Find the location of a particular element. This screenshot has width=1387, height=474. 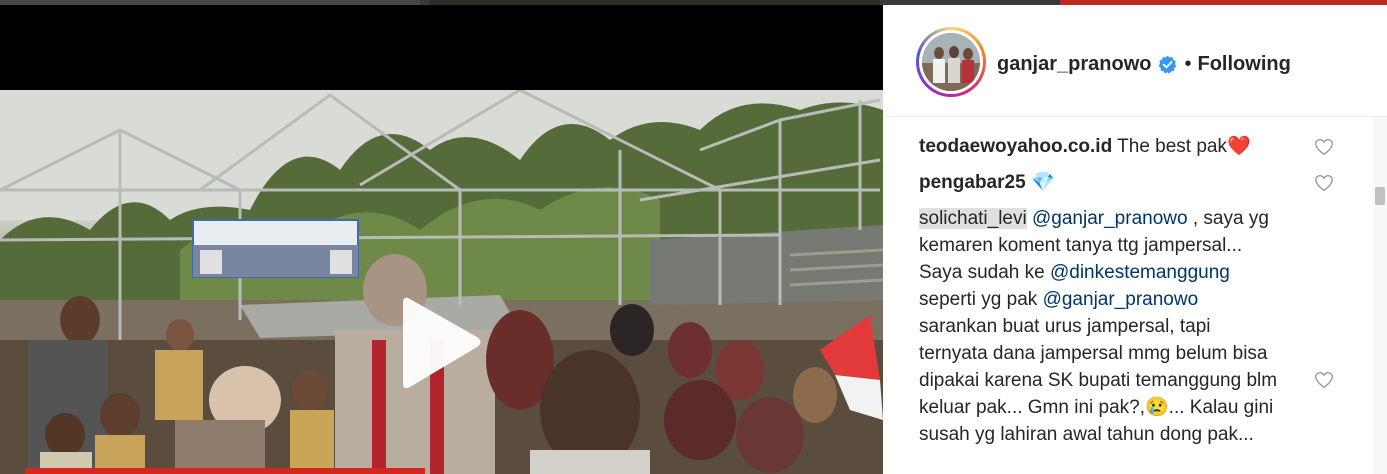

avatar-ring-gap is located at coordinates (951, 62).